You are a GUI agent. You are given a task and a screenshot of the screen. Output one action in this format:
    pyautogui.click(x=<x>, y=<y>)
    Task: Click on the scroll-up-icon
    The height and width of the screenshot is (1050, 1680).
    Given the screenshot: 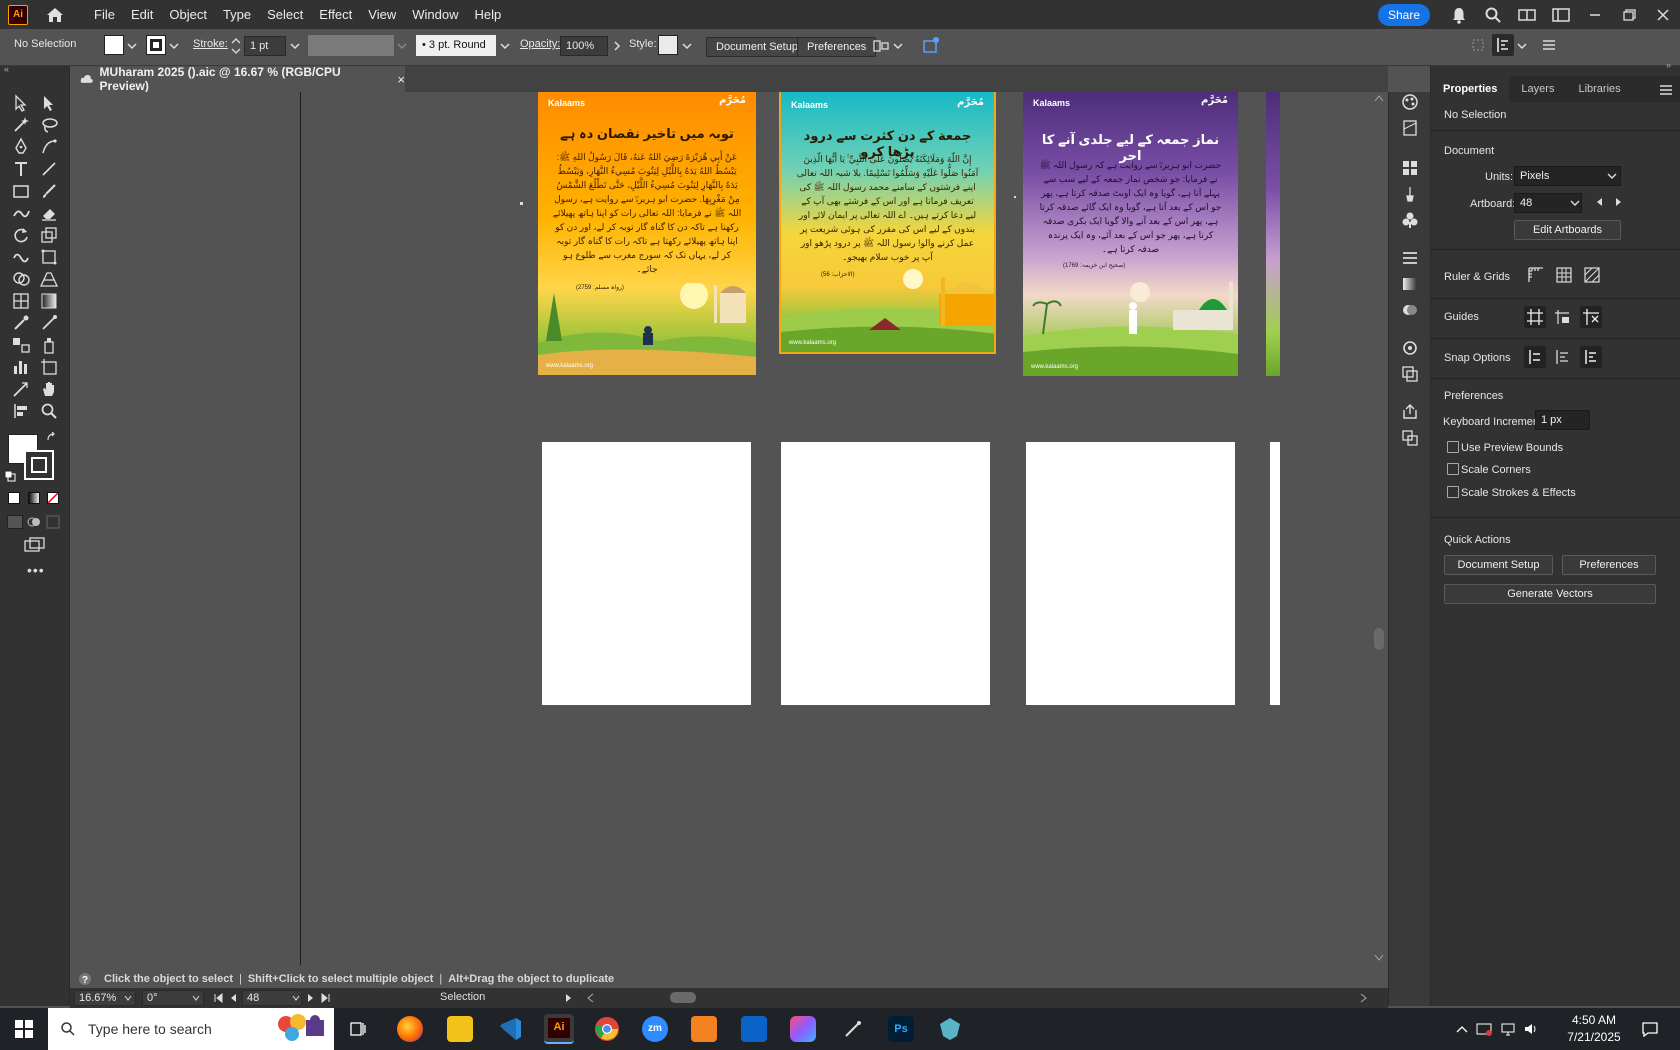 What is the action you would take?
    pyautogui.click(x=1379, y=98)
    